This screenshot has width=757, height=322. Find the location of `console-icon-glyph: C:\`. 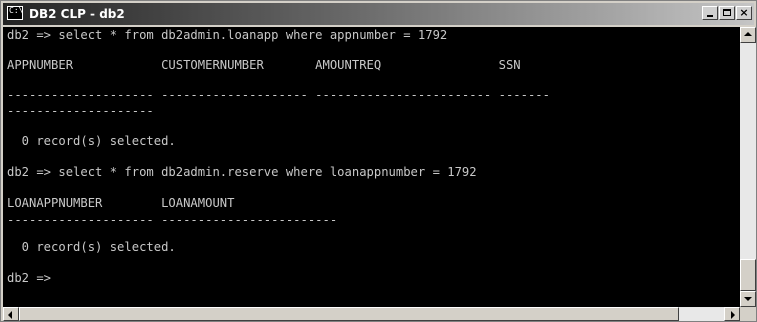

console-icon-glyph: C:\ is located at coordinates (16, 10).